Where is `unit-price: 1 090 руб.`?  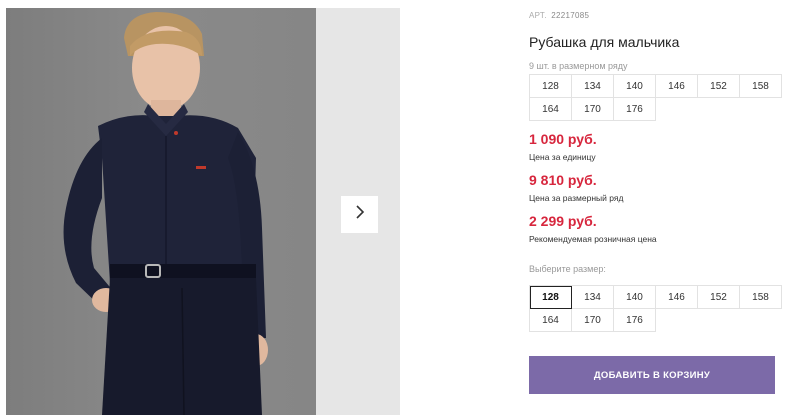 unit-price: 1 090 руб. is located at coordinates (563, 139).